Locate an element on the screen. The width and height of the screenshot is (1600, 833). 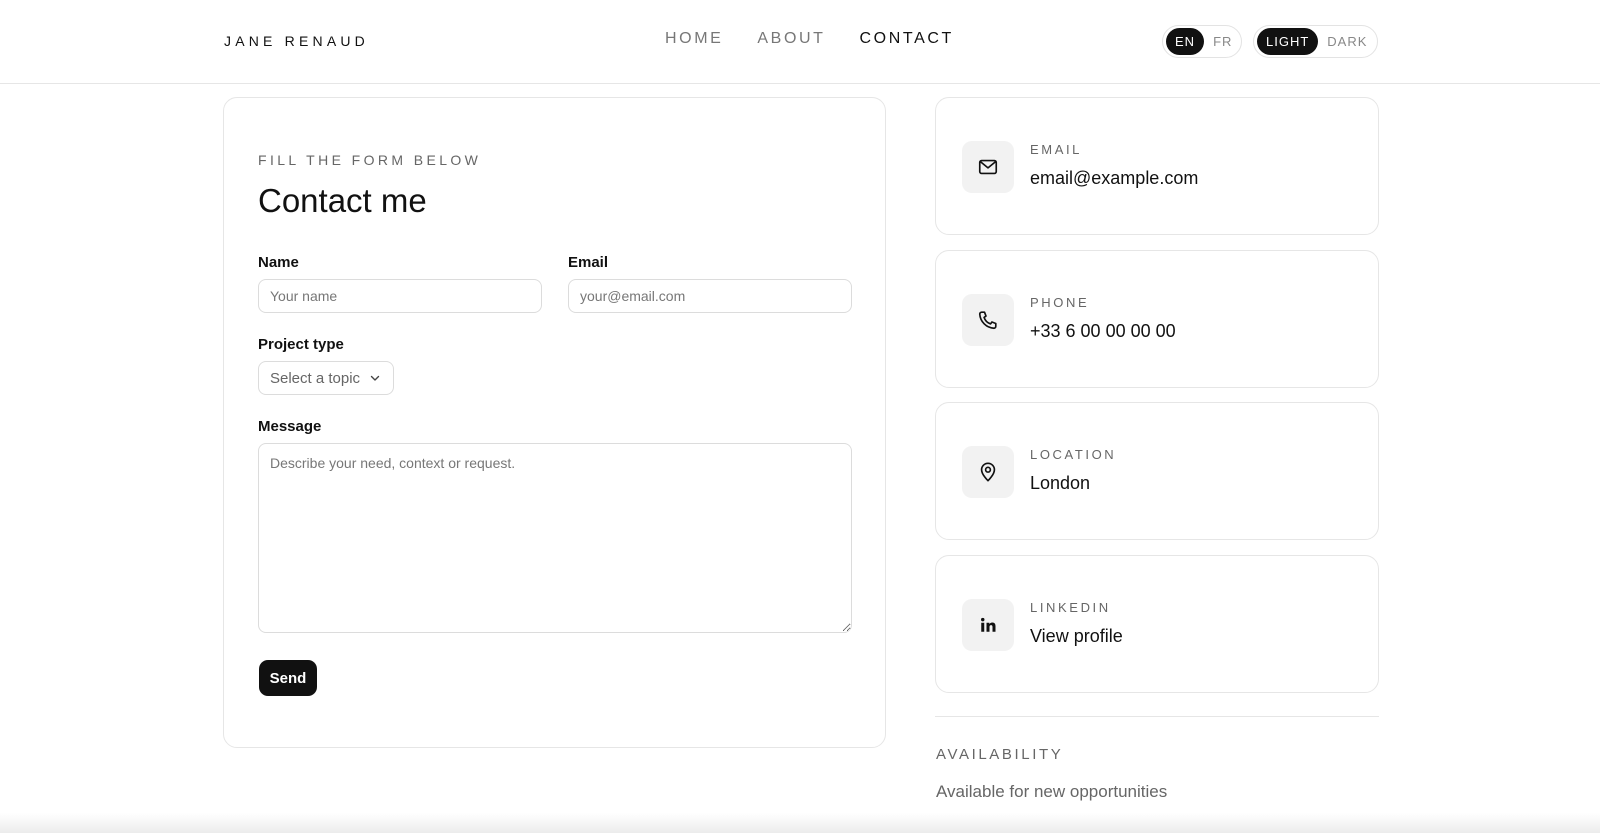
message-label: Message is located at coordinates (290, 426).